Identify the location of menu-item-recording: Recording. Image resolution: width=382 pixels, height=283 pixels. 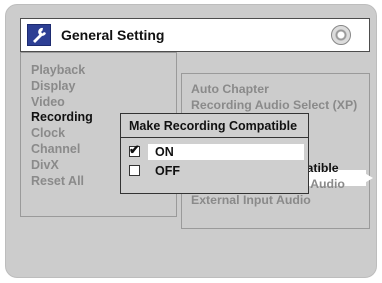
(62, 118).